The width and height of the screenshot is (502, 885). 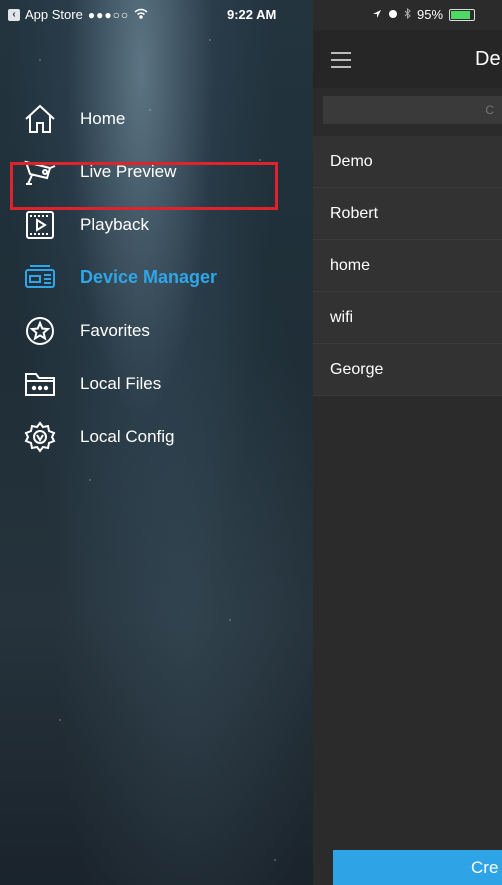 What do you see at coordinates (430, 14) in the screenshot?
I see `battery-percent: 95%` at bounding box center [430, 14].